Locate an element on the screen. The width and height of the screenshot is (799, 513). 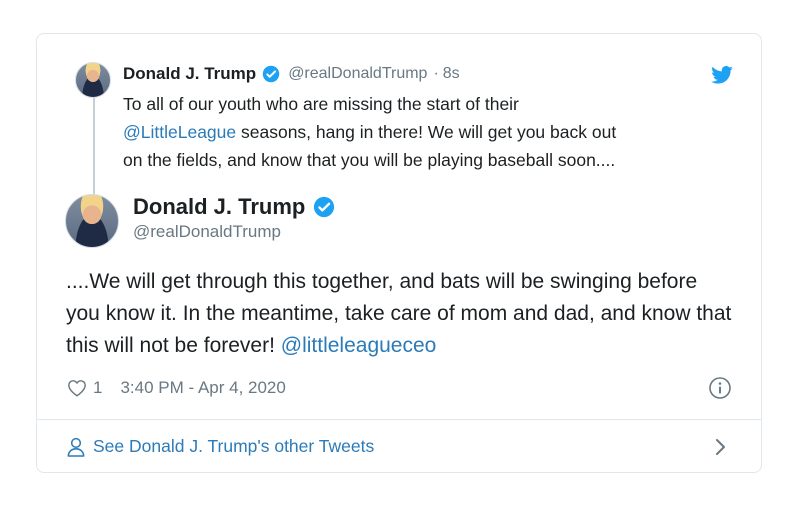
parent-tweet-time: 8s is located at coordinates (451, 74).